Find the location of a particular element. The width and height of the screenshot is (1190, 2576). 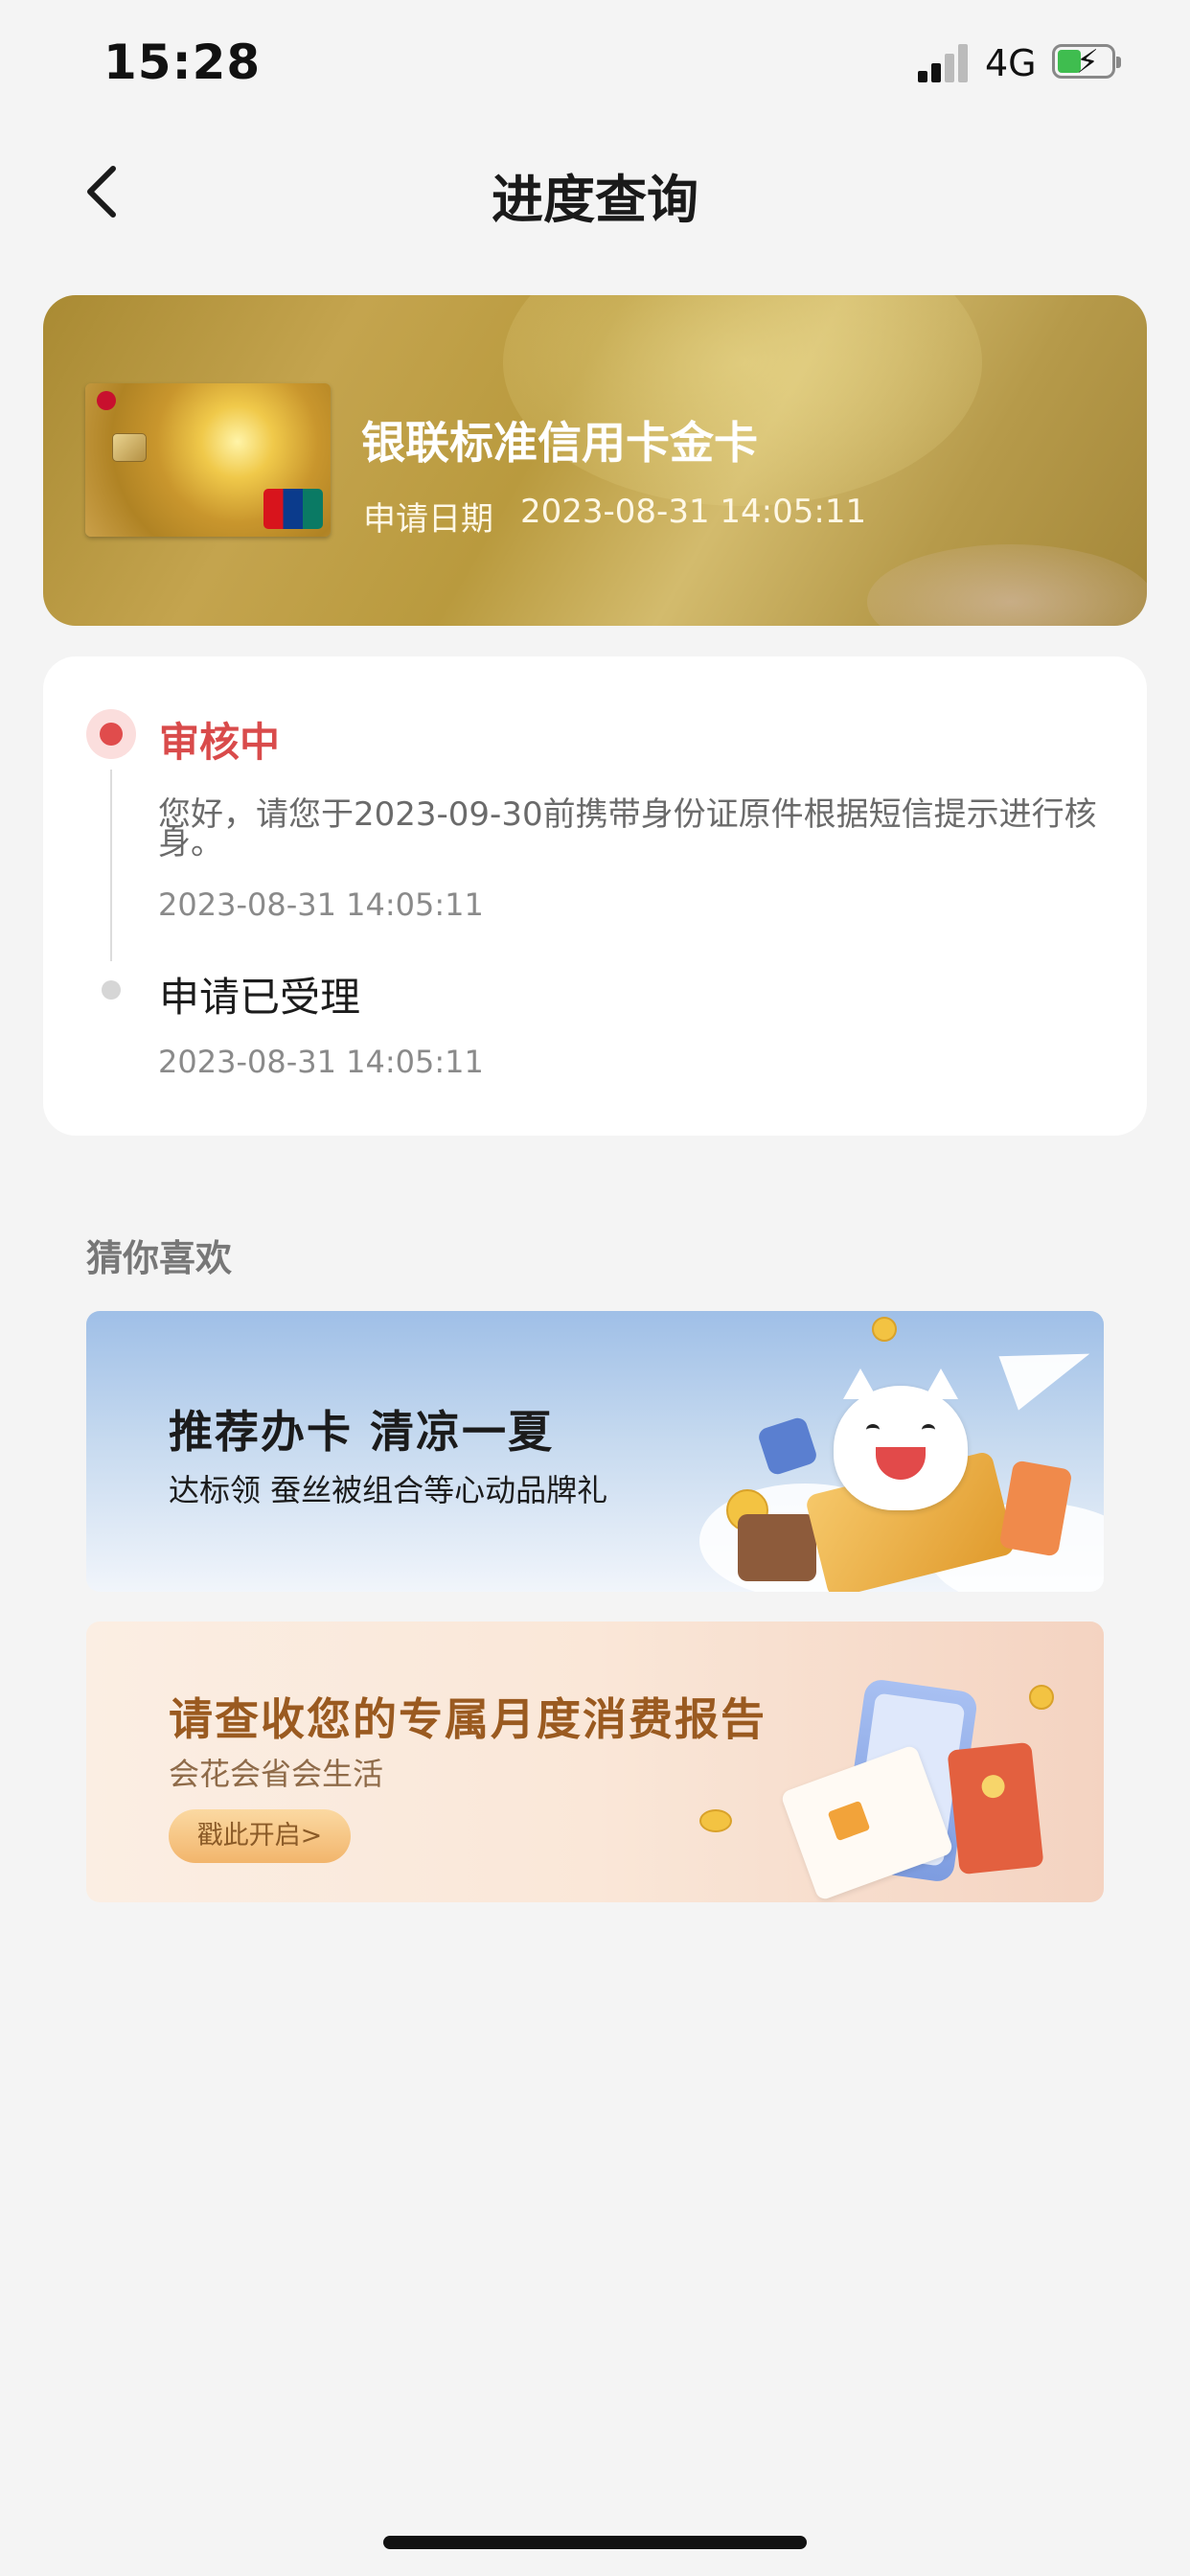

open-report-button: 戳此开启> is located at coordinates (260, 1836).